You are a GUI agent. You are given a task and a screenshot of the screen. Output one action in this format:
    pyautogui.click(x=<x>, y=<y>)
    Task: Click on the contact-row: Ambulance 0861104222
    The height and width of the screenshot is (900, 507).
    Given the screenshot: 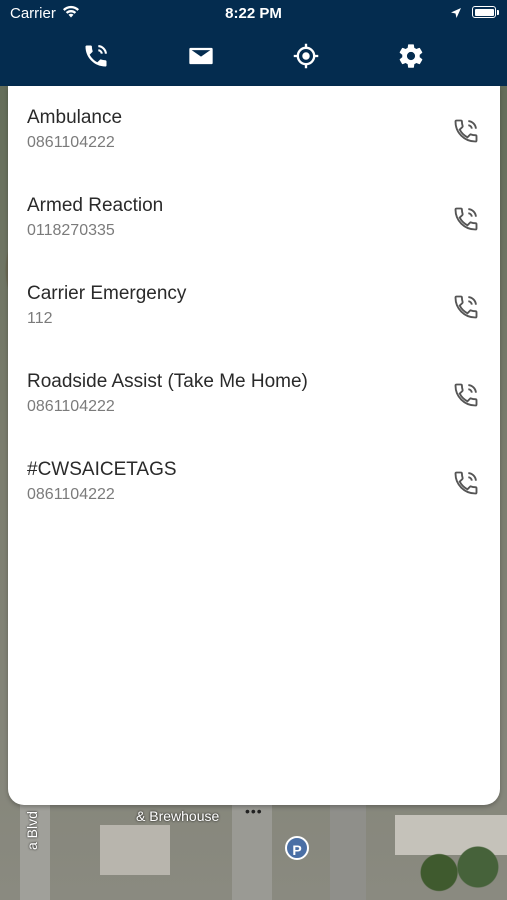 What is the action you would take?
    pyautogui.click(x=254, y=130)
    